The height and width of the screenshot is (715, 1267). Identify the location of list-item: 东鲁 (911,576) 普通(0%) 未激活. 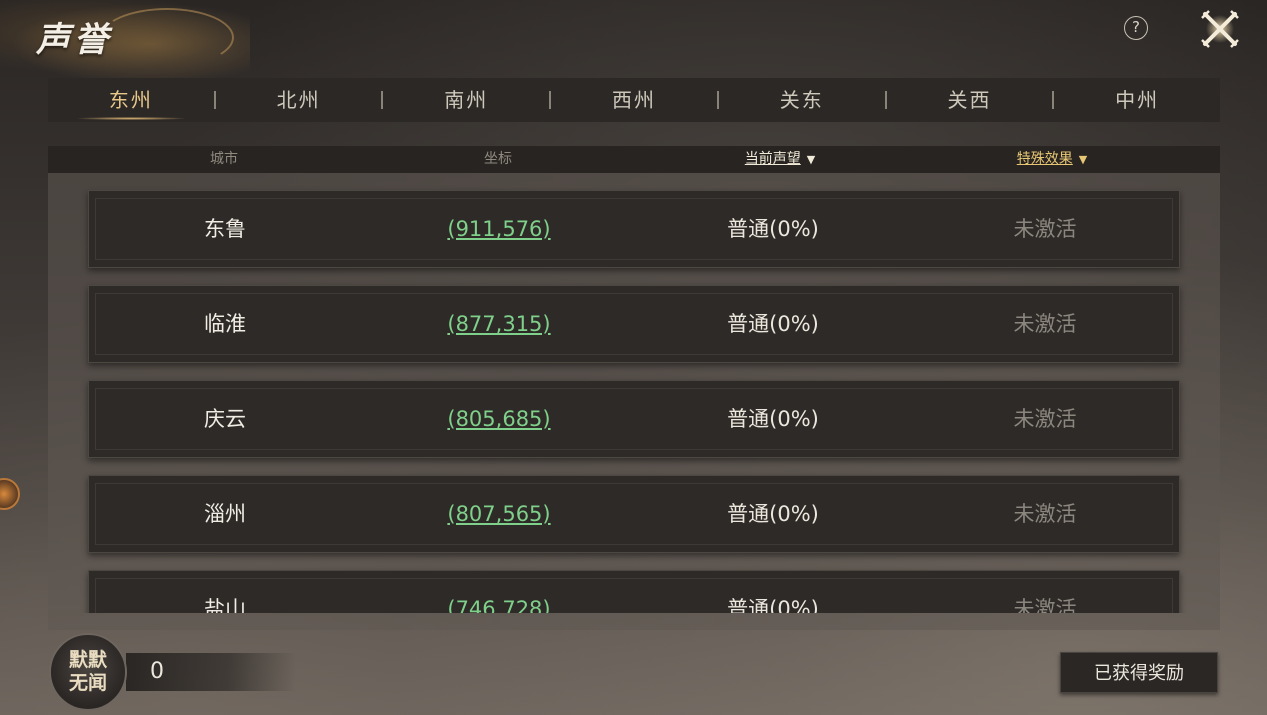
(634, 229).